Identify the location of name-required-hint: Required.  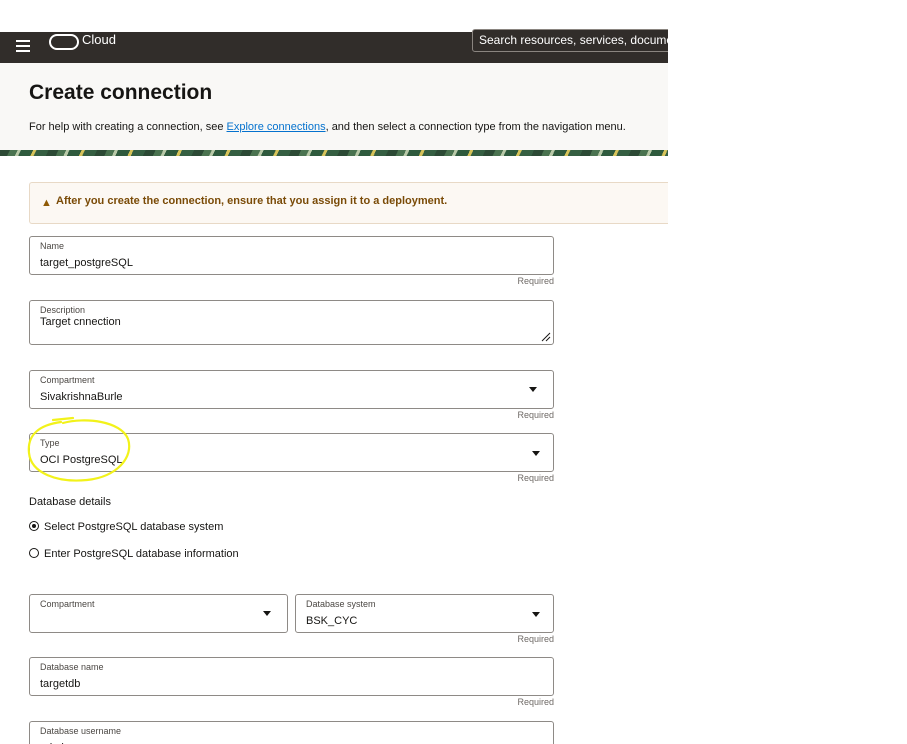
(535, 281).